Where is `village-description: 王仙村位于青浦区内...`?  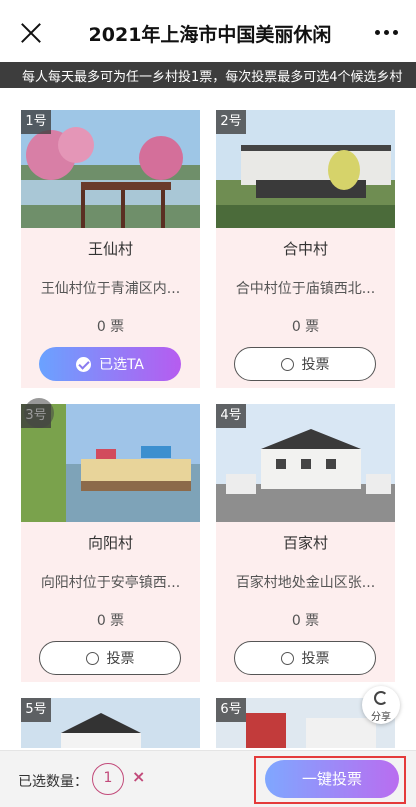
village-description: 王仙村位于青浦区内... is located at coordinates (110, 288).